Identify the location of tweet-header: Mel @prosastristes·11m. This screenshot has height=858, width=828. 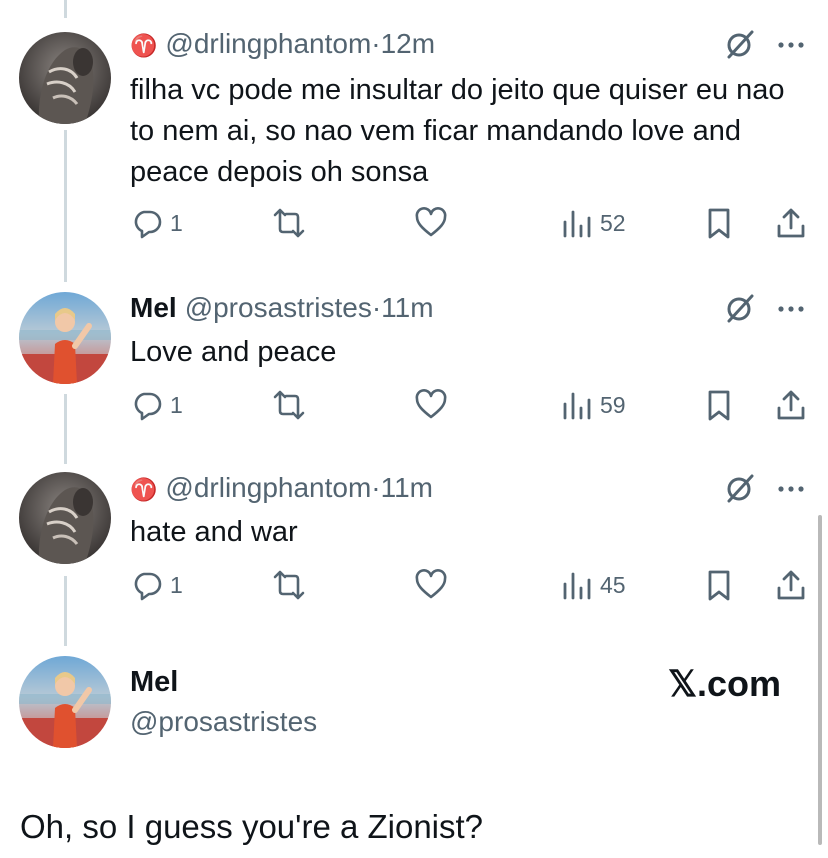
(282, 308).